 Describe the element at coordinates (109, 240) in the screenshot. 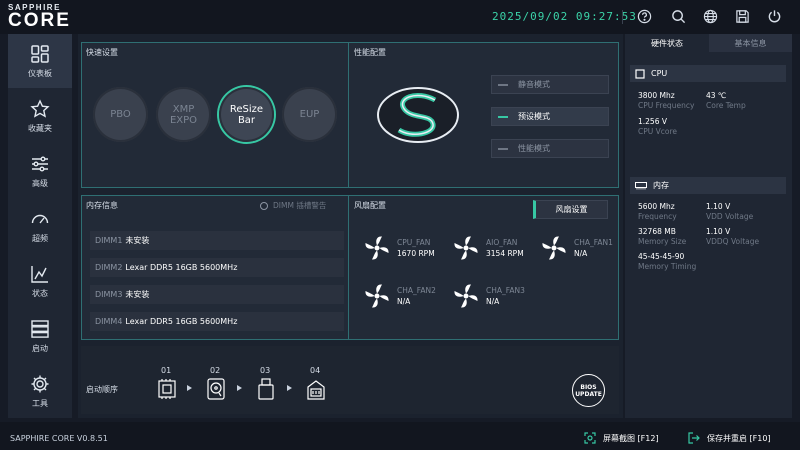

I see `dimm-slot-name: DIMM1` at that location.